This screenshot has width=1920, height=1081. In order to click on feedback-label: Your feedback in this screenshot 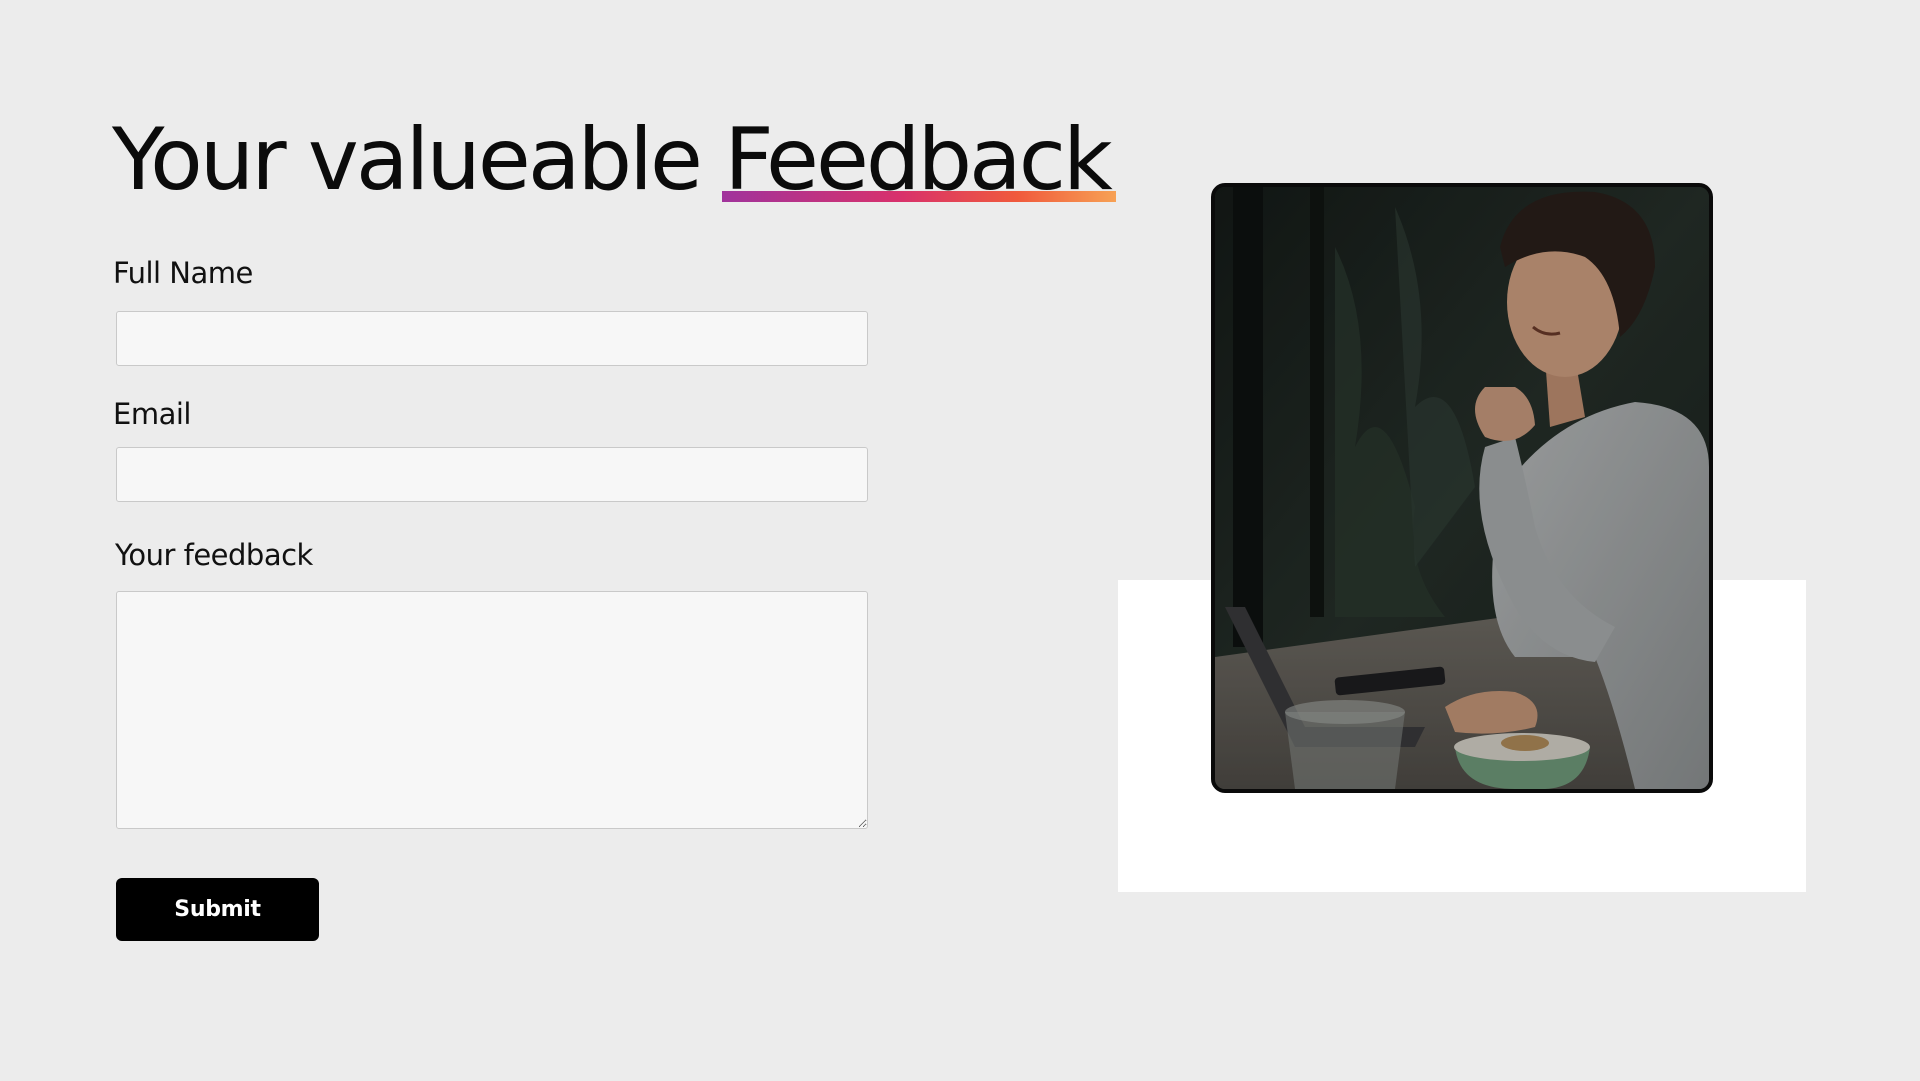, I will do `click(214, 555)`.